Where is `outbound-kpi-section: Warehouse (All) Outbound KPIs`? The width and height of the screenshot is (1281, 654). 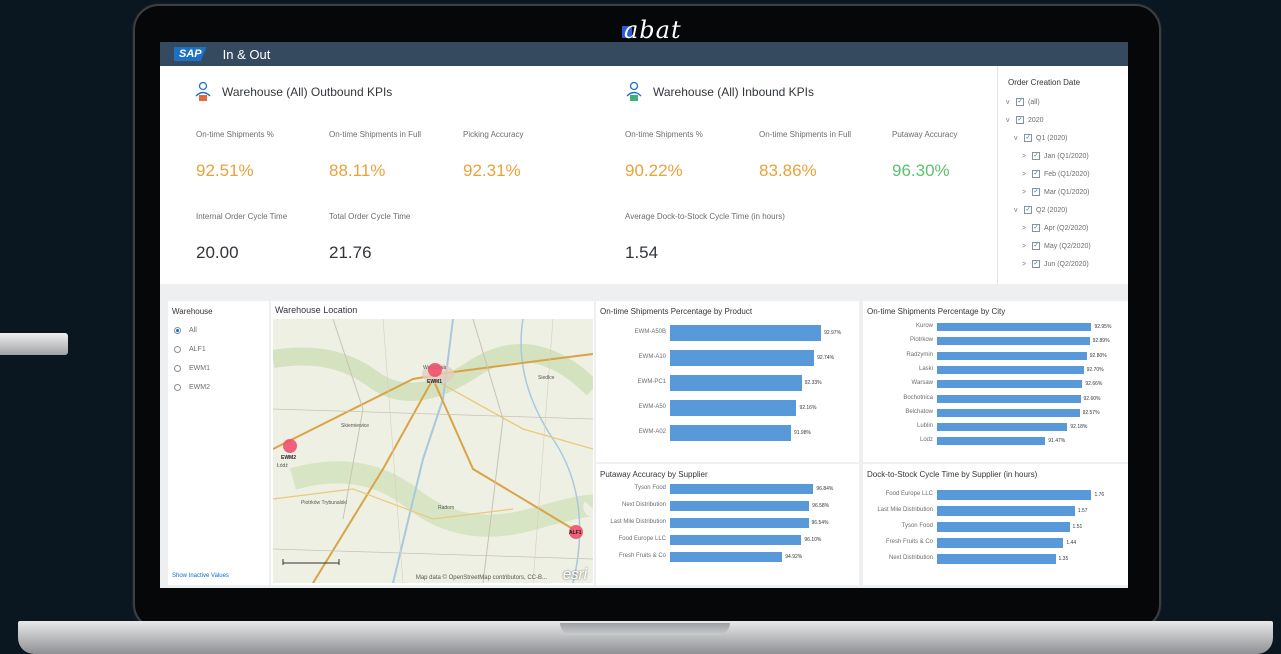
outbound-kpi-section: Warehouse (All) Outbound KPIs is located at coordinates (293, 92).